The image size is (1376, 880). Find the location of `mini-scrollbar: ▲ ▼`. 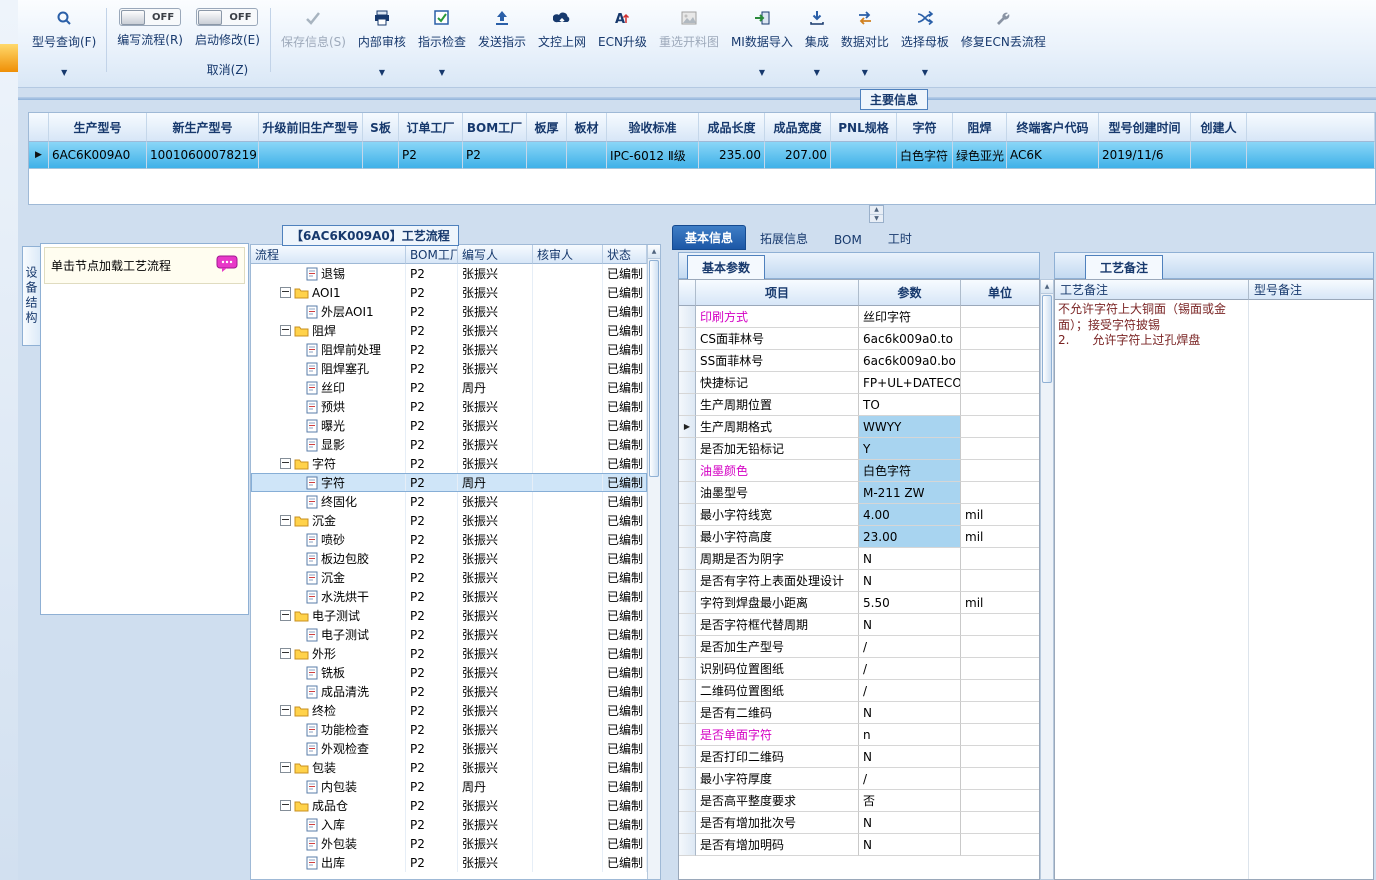

mini-scrollbar: ▲ ▼ is located at coordinates (876, 214).